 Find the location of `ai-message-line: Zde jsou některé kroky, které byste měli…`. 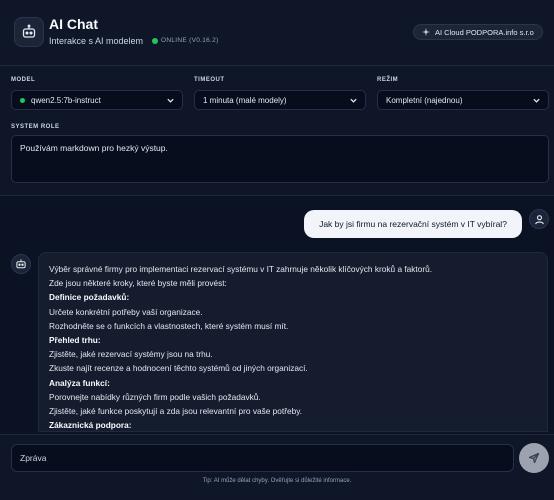

ai-message-line: Zde jsou některé kroky, které byste měli… is located at coordinates (138, 283).